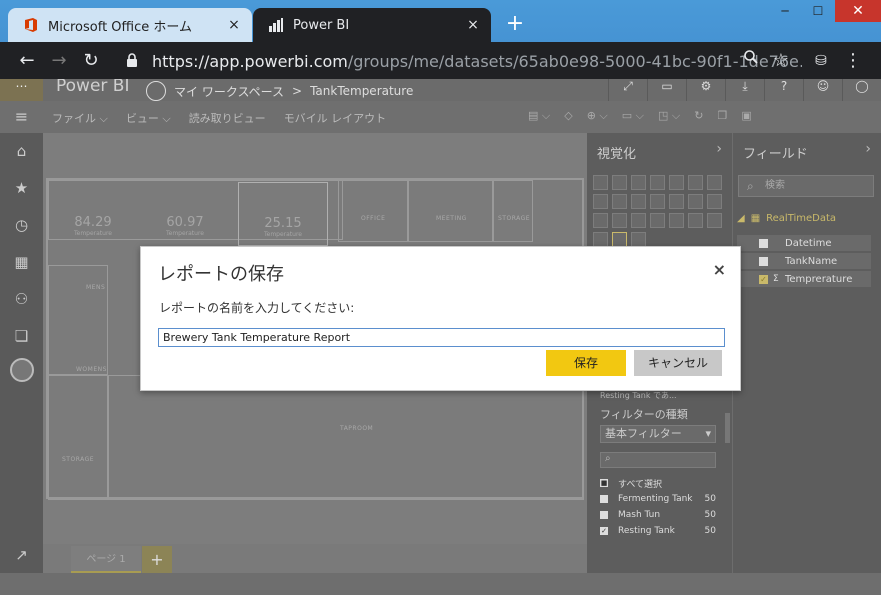 This screenshot has width=881, height=595. I want to click on hamburger-icon: ≡, so click(21, 117).